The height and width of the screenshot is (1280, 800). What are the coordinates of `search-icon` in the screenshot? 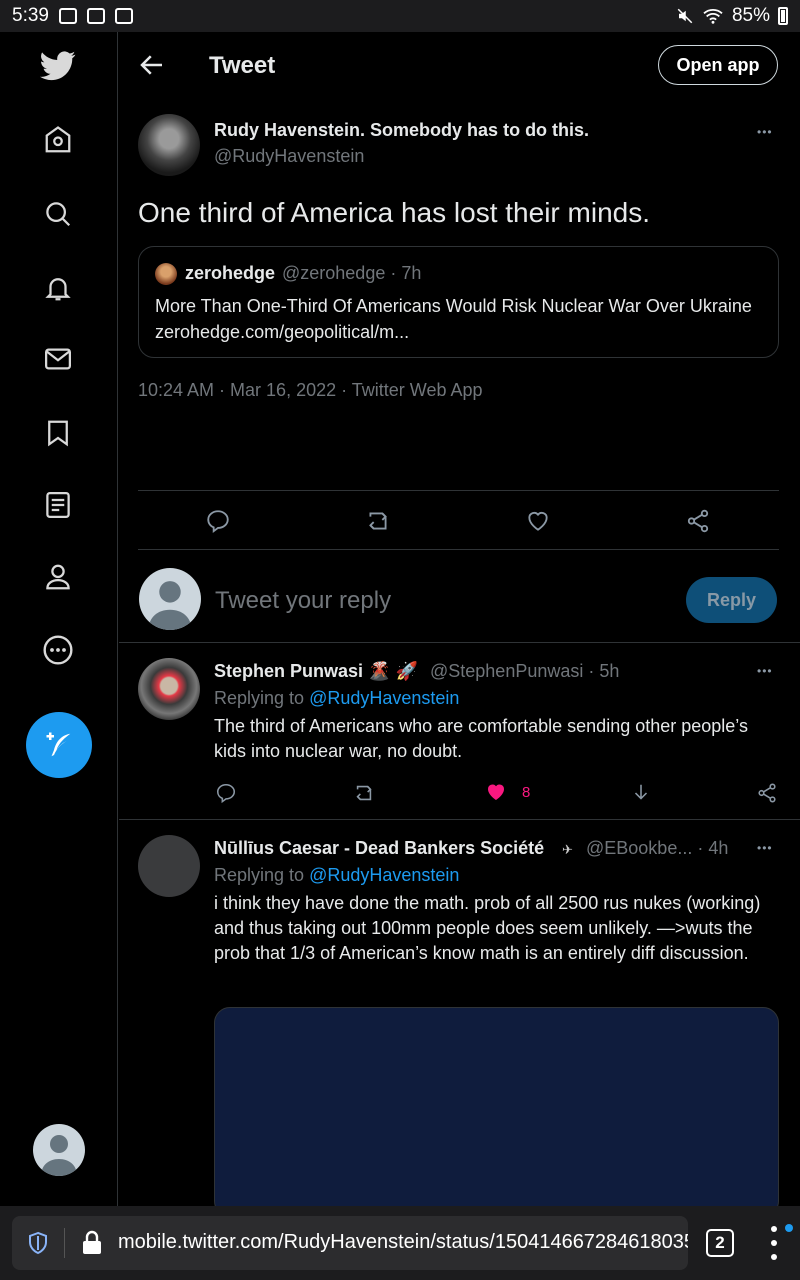 It's located at (58, 214).